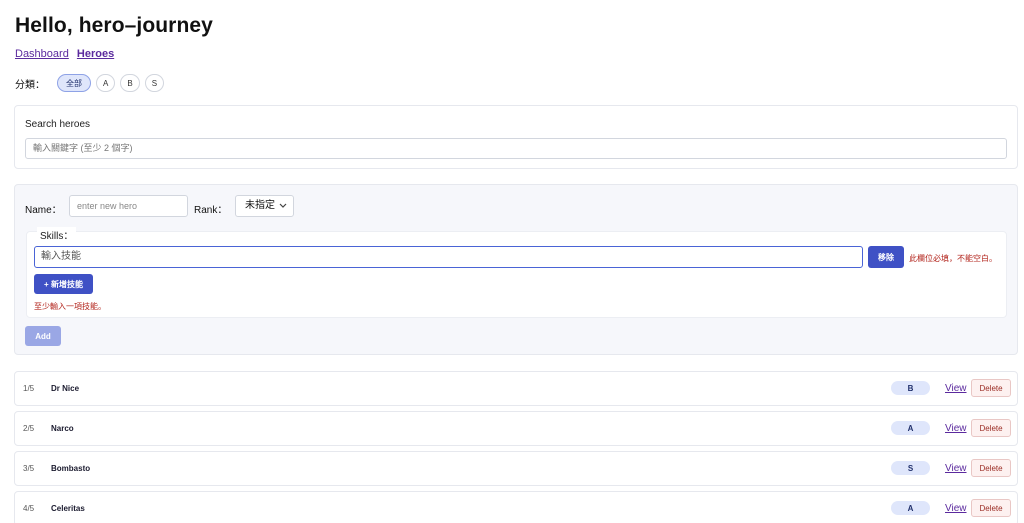 The image size is (1024, 523). What do you see at coordinates (448, 257) in the screenshot?
I see `skill-input: 輸入技能` at bounding box center [448, 257].